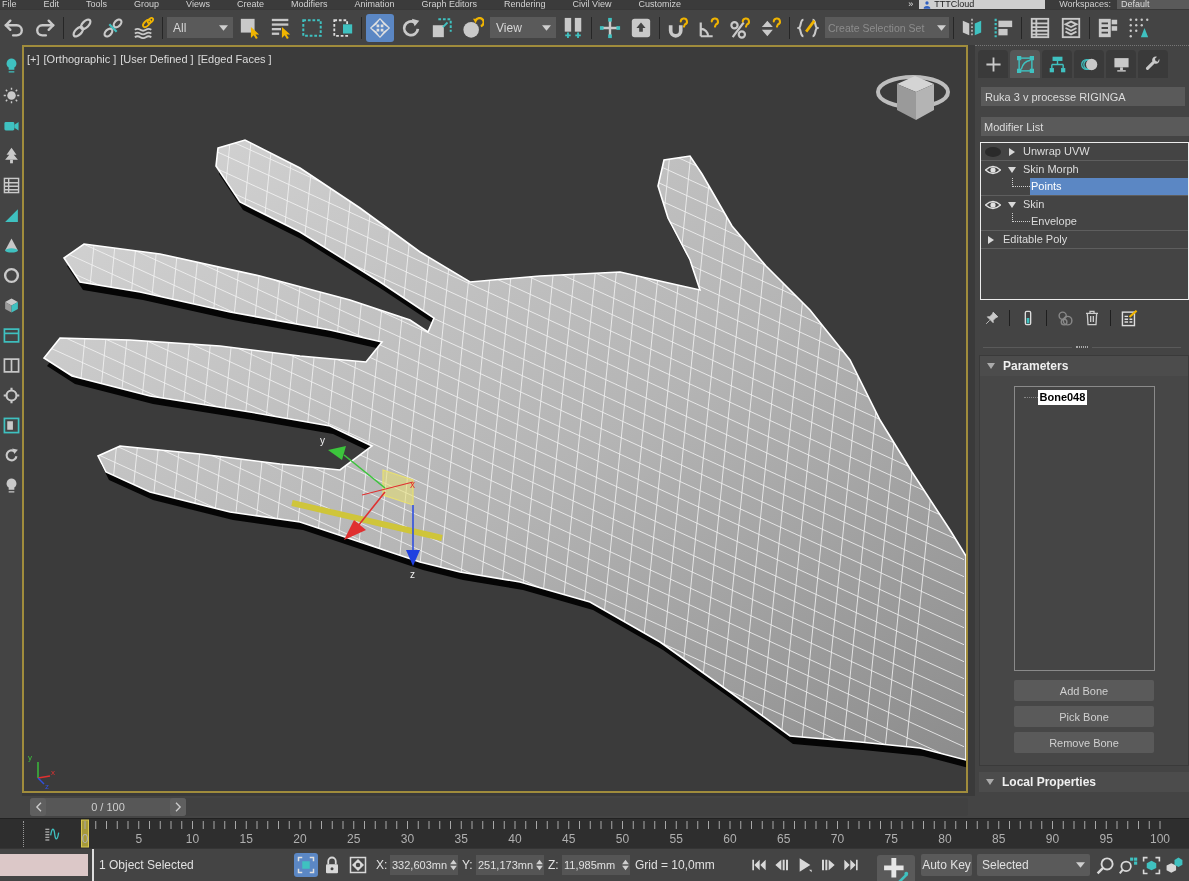  Describe the element at coordinates (314, 4) in the screenshot. I see `menu-item: Modifiers` at that location.